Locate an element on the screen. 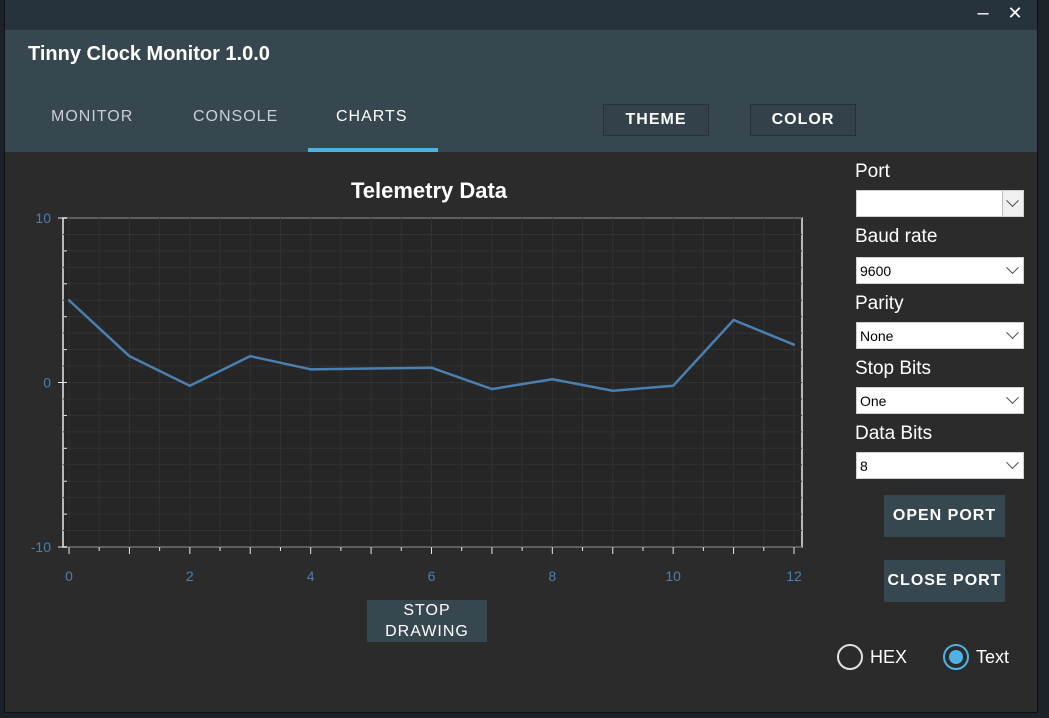  y-tick-label: -10 is located at coordinates (41, 547).